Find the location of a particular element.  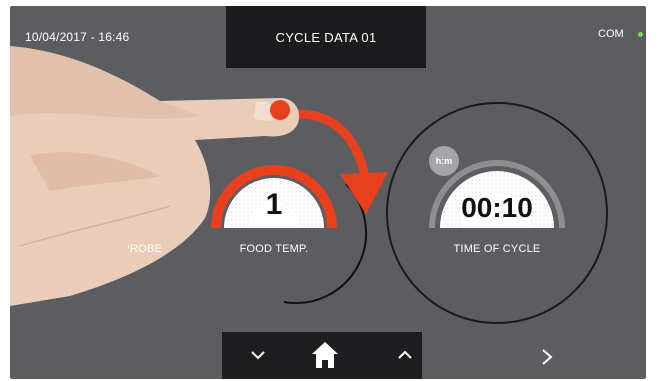

bottom-nav-bar is located at coordinates (322, 355).